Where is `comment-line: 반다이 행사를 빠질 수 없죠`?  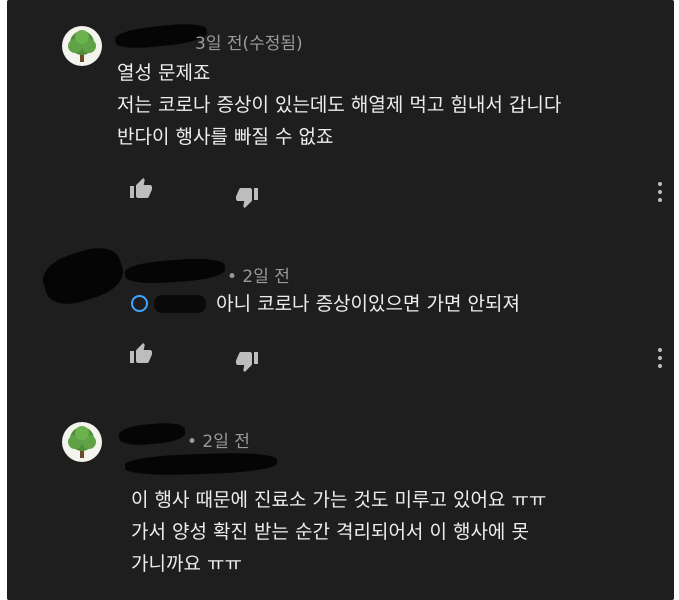
comment-line: 반다이 행사를 빠질 수 없죠 is located at coordinates (225, 137).